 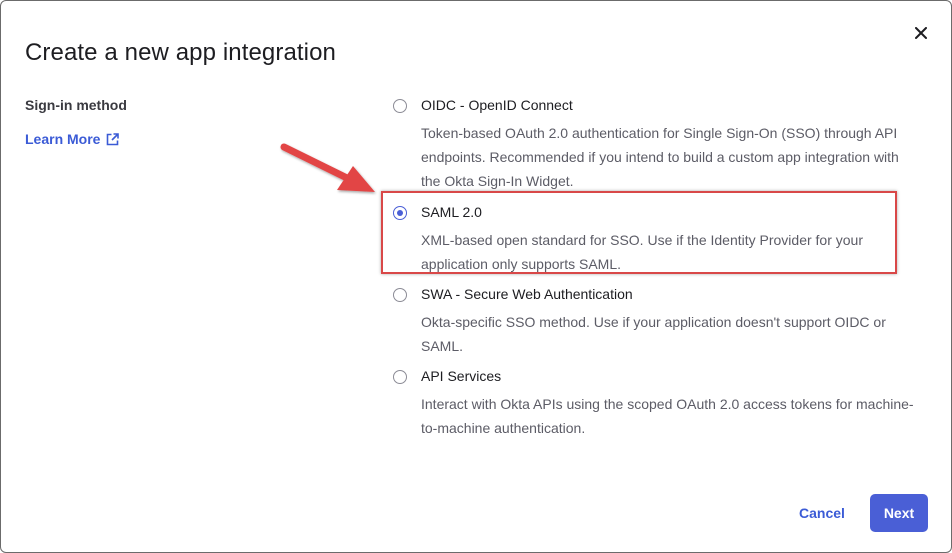 What do you see at coordinates (400, 377) in the screenshot?
I see `radio-api-services` at bounding box center [400, 377].